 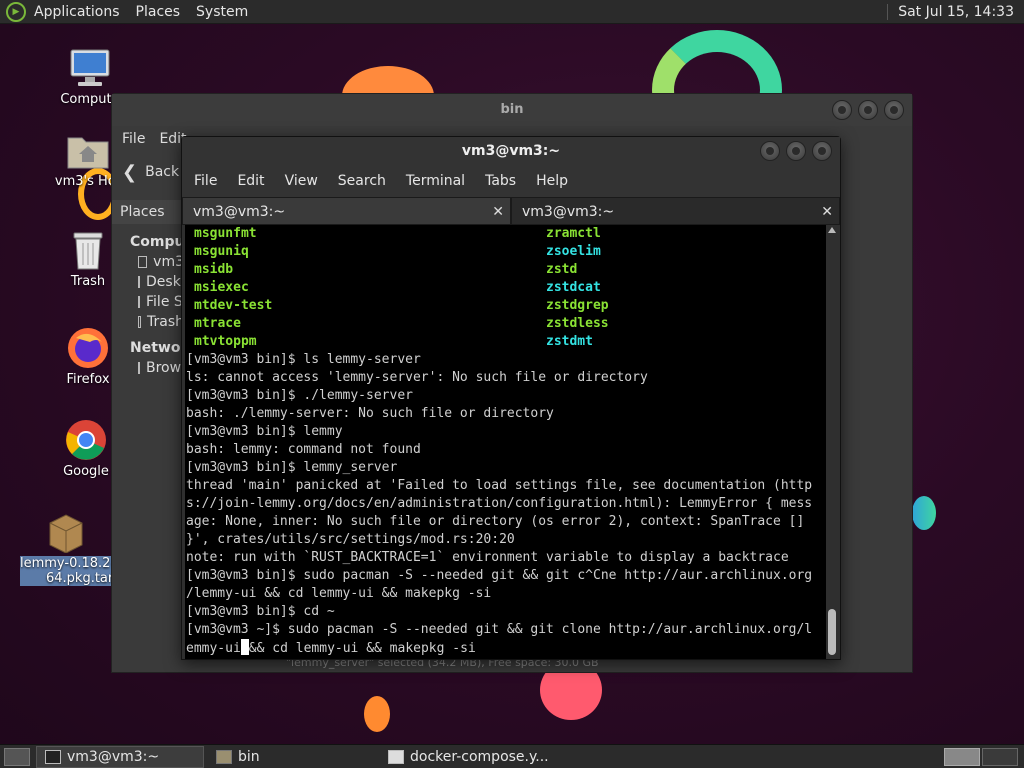 I want to click on terminal-tabbar: vm3@vm3:~ ✕ vm3@vm3:~ ✕, so click(x=511, y=211).